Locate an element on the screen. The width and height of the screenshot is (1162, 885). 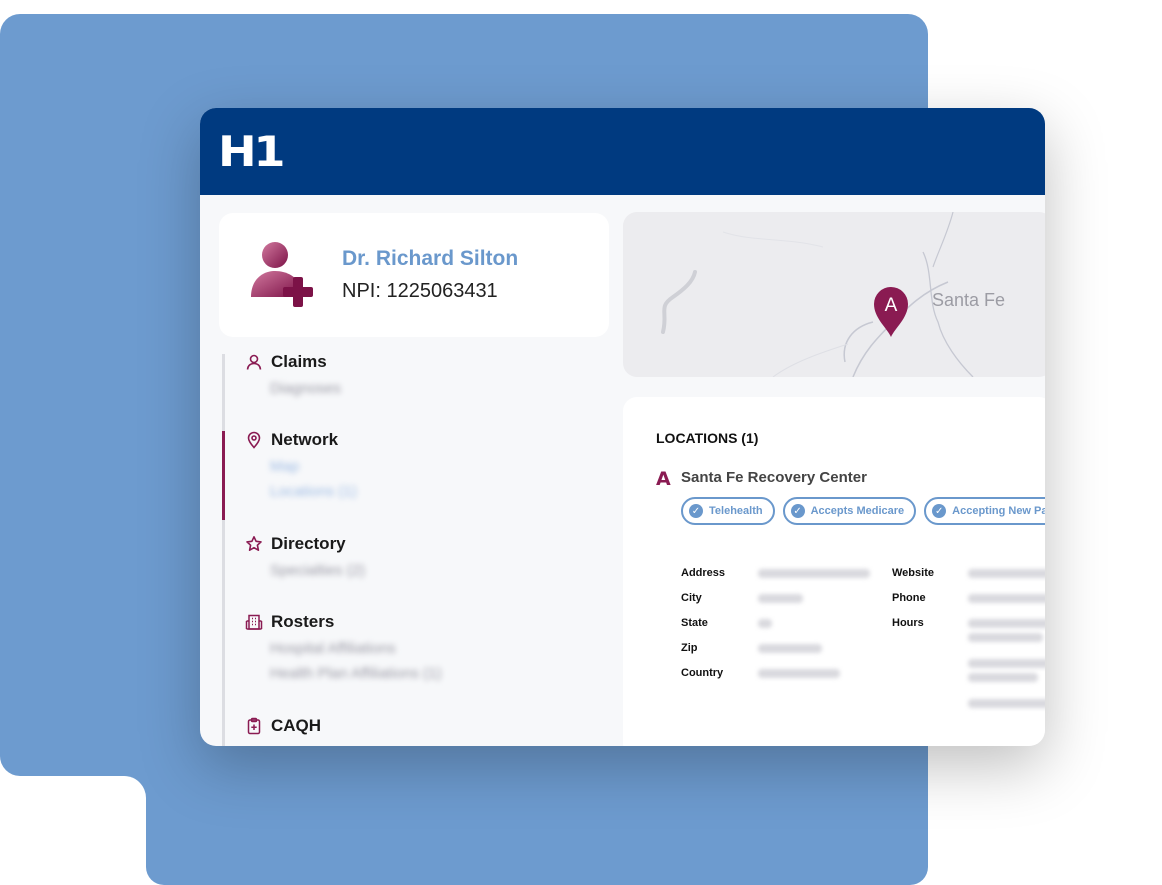
state-value-redacted is located at coordinates (765, 623).